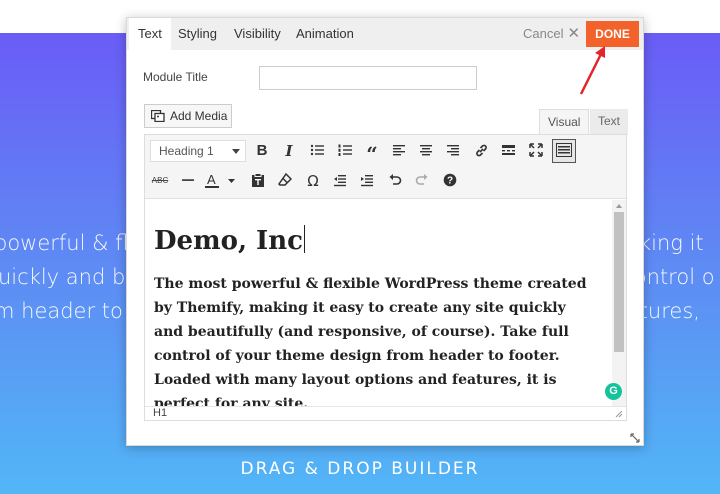 This screenshot has width=720, height=494. What do you see at coordinates (543, 33) in the screenshot?
I see `cancel-label: Cancel` at bounding box center [543, 33].